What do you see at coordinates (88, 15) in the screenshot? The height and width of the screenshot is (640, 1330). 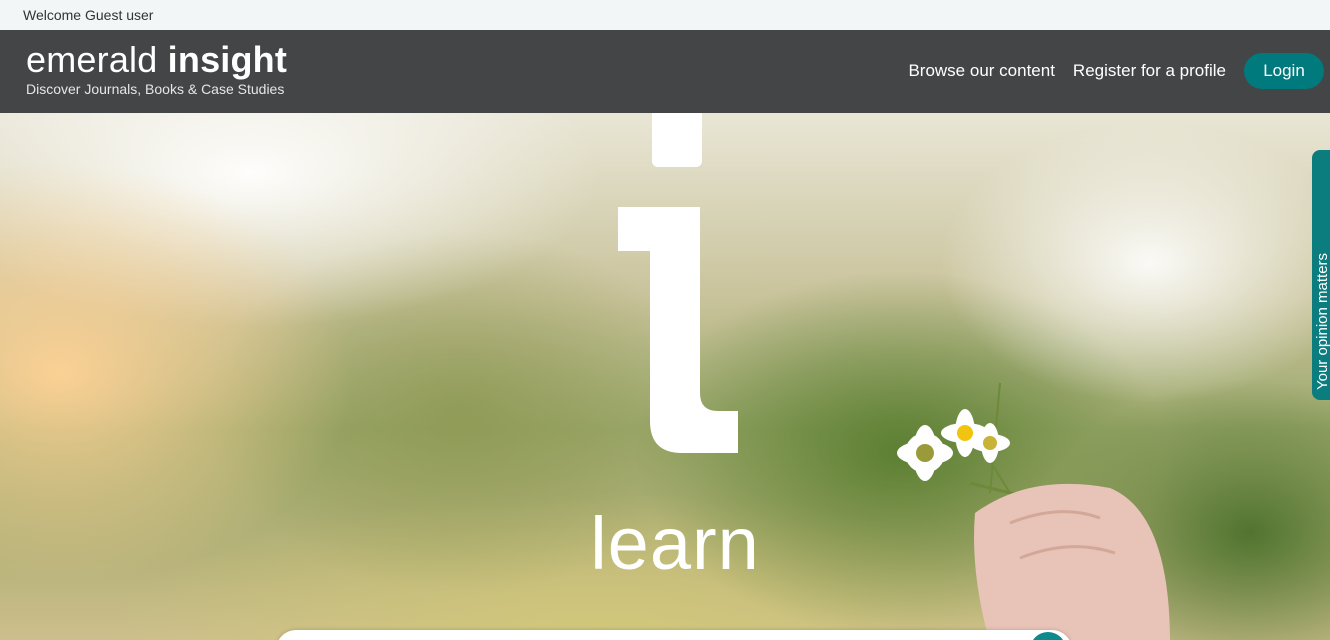 I see `welcome-text: Welcome Guest user` at bounding box center [88, 15].